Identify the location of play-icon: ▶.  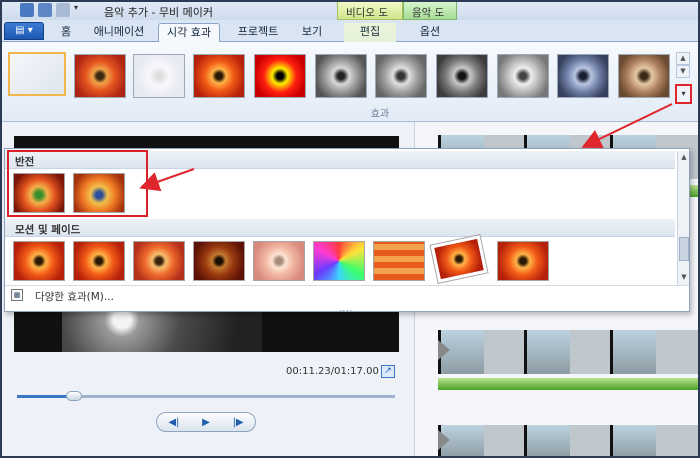
(206, 422).